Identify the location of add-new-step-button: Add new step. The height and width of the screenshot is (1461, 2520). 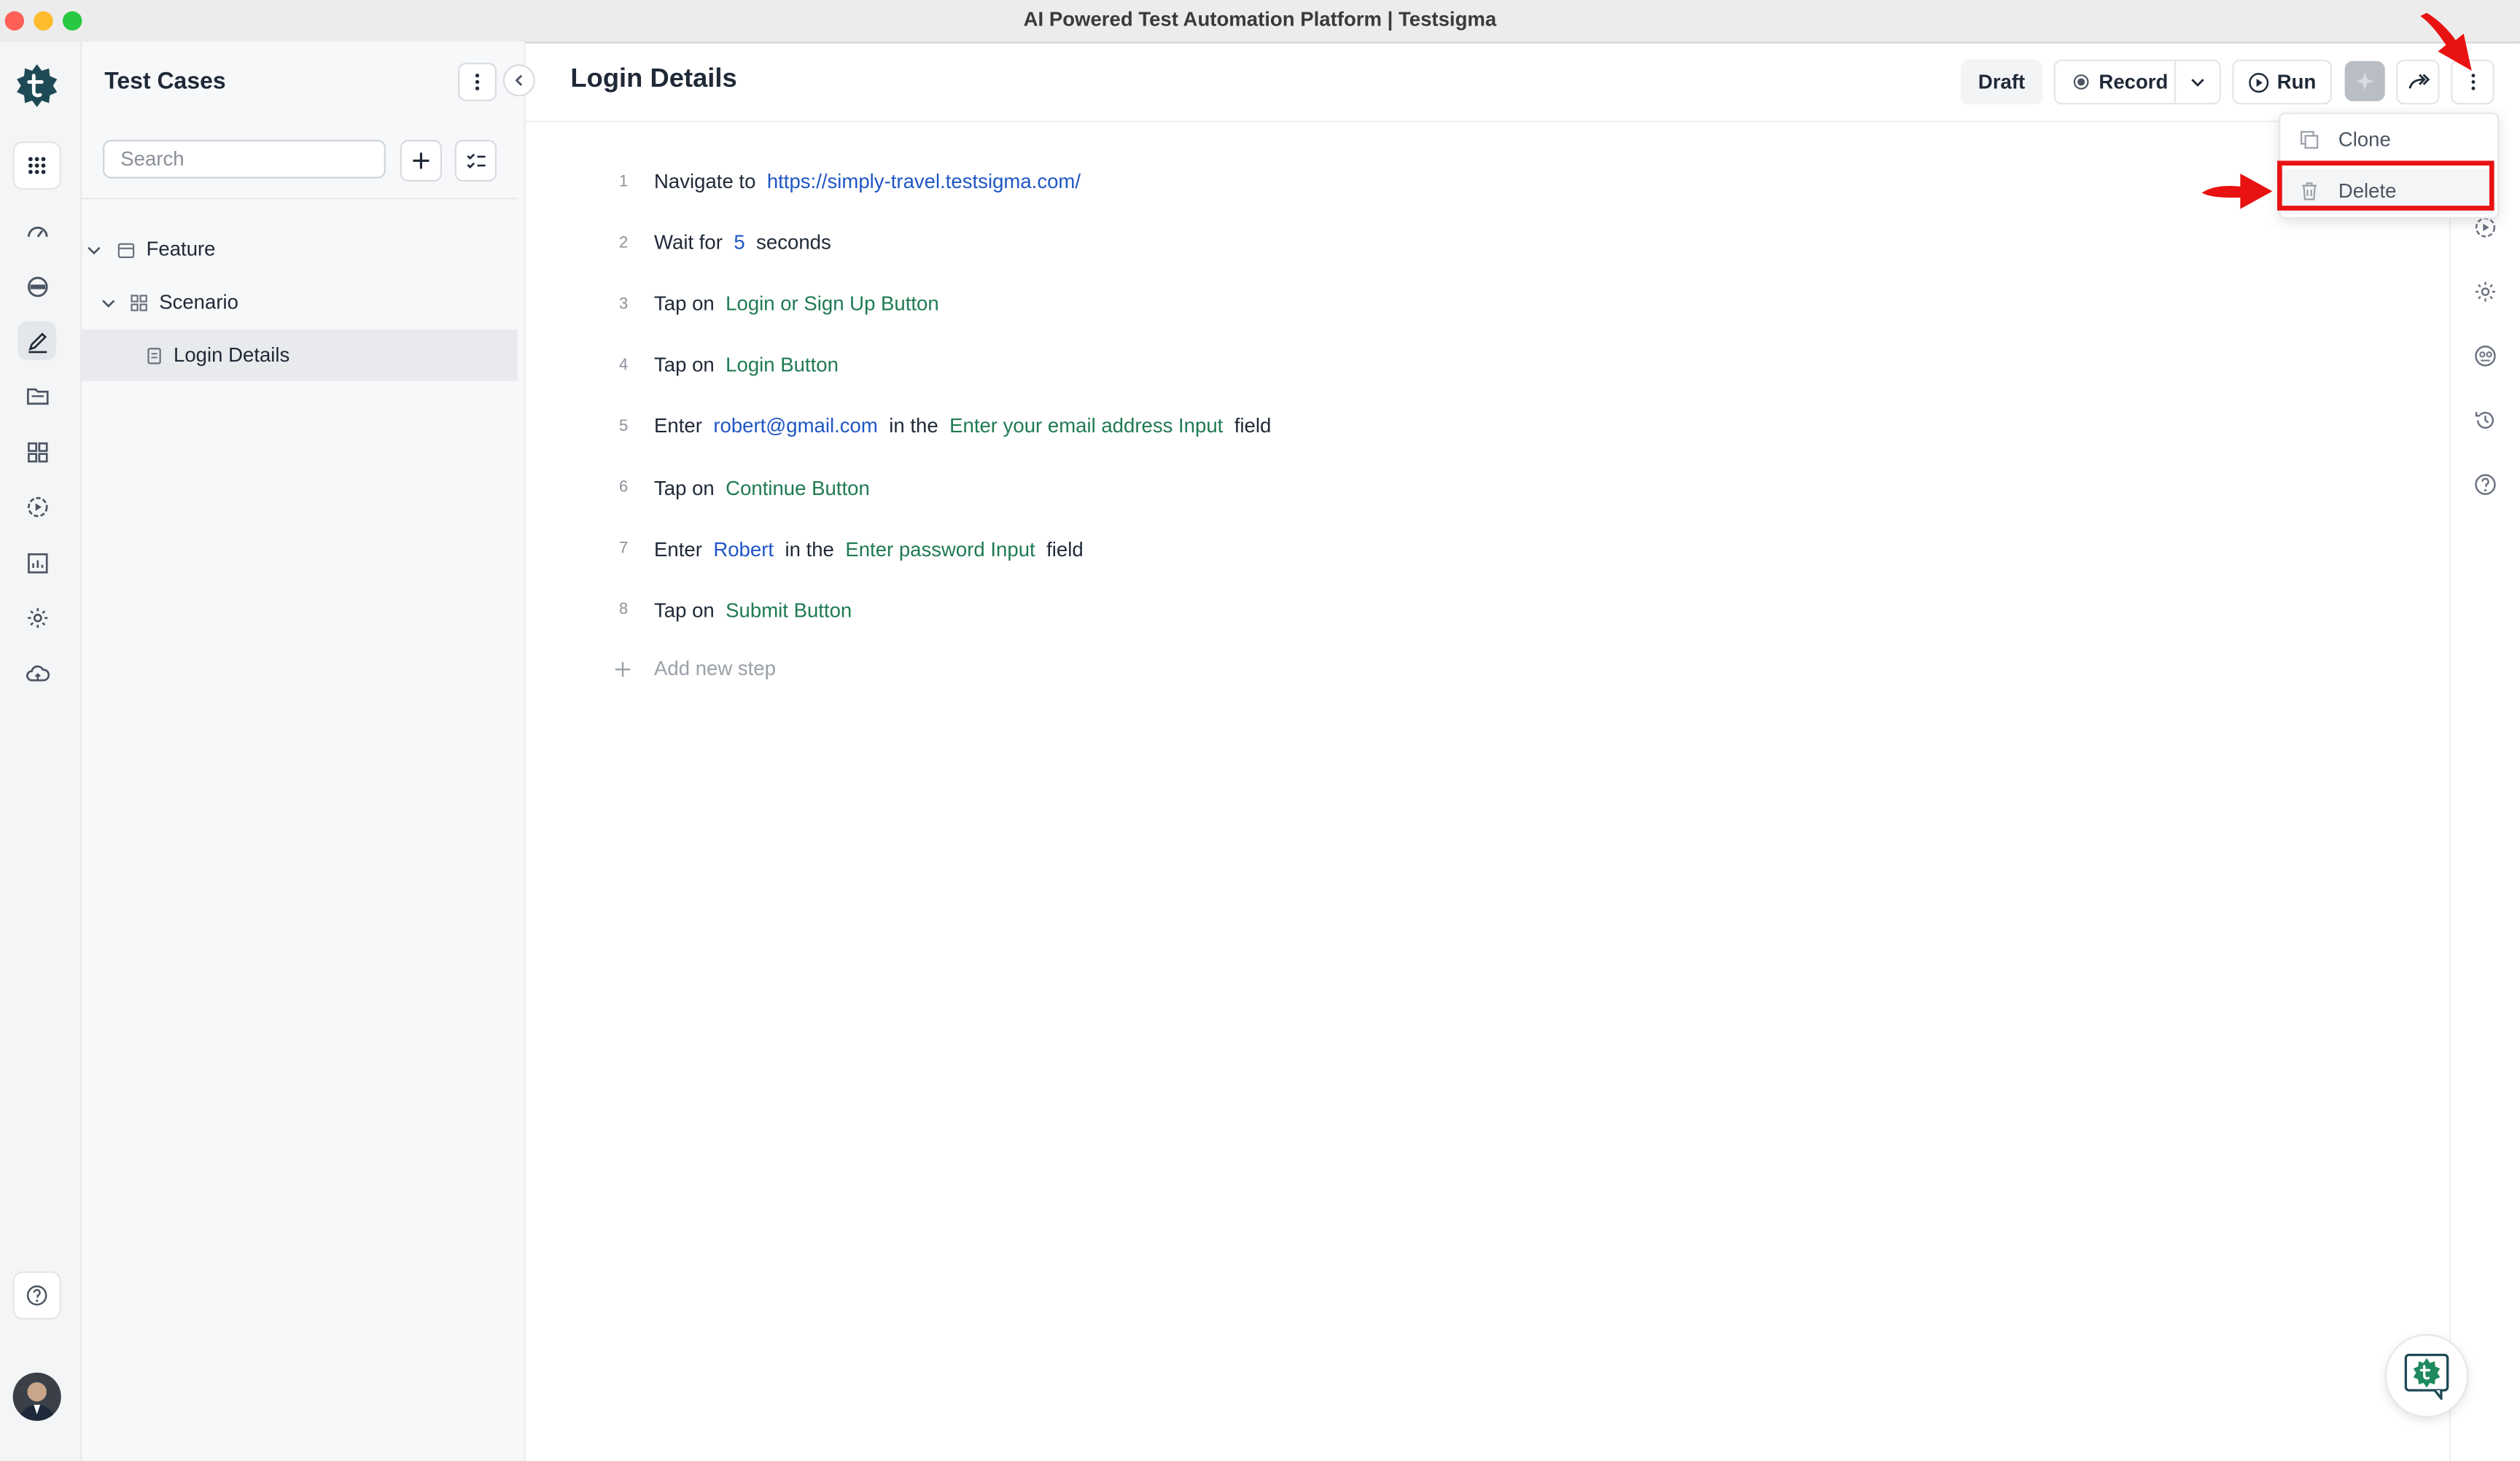
(693, 668).